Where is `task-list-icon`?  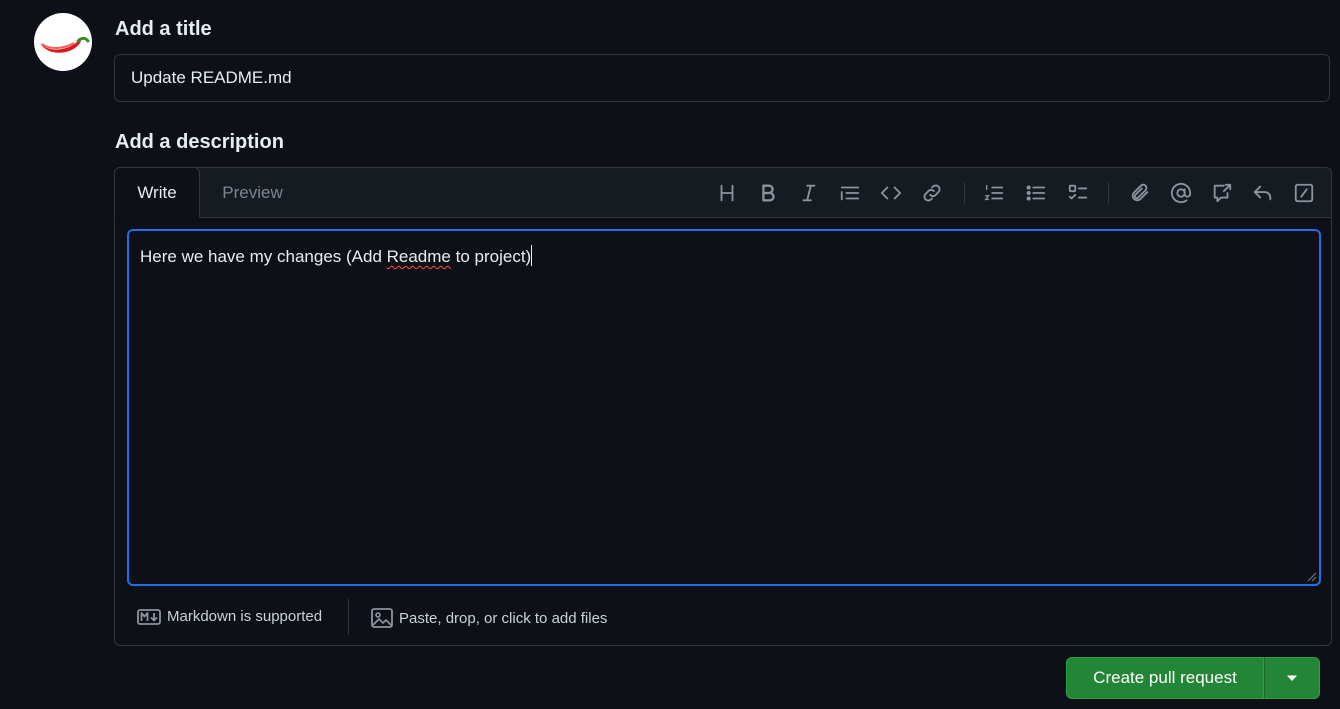 task-list-icon is located at coordinates (1078, 193).